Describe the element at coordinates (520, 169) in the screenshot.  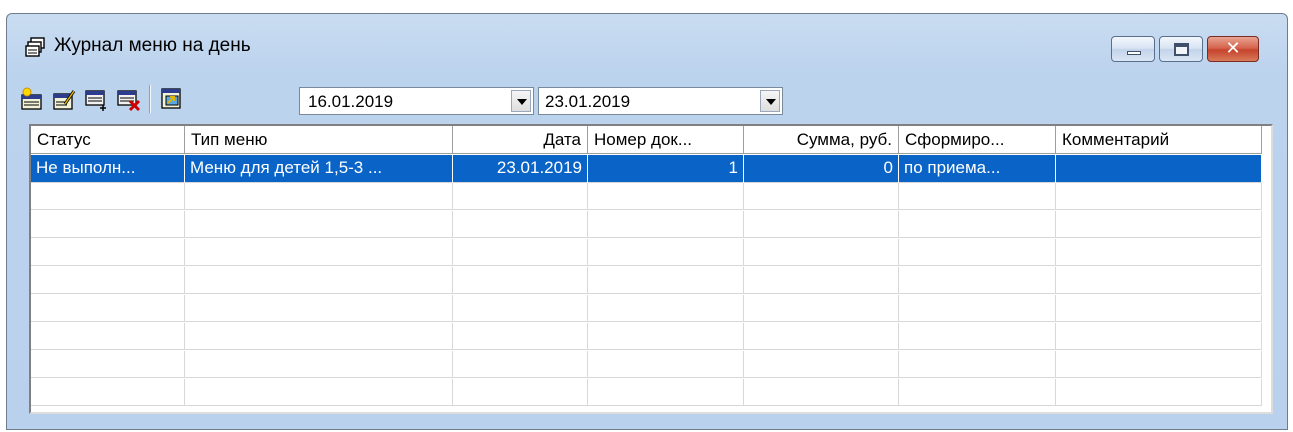
I see `cell-date: 23.01.2019` at that location.